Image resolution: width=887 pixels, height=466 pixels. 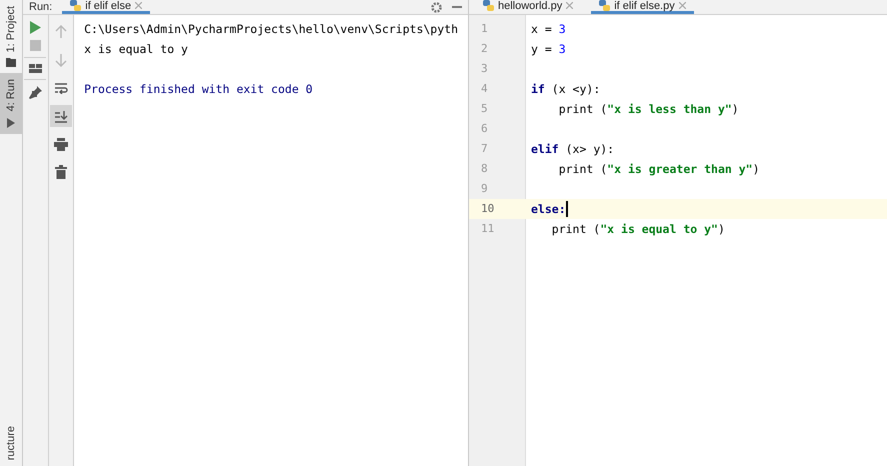 What do you see at coordinates (659, 229) in the screenshot?
I see `code-token: "x is equal to y"` at bounding box center [659, 229].